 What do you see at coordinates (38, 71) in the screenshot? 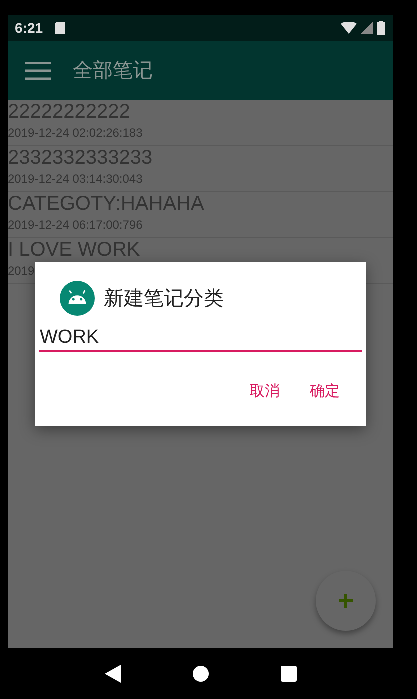
I see `menu-icon` at bounding box center [38, 71].